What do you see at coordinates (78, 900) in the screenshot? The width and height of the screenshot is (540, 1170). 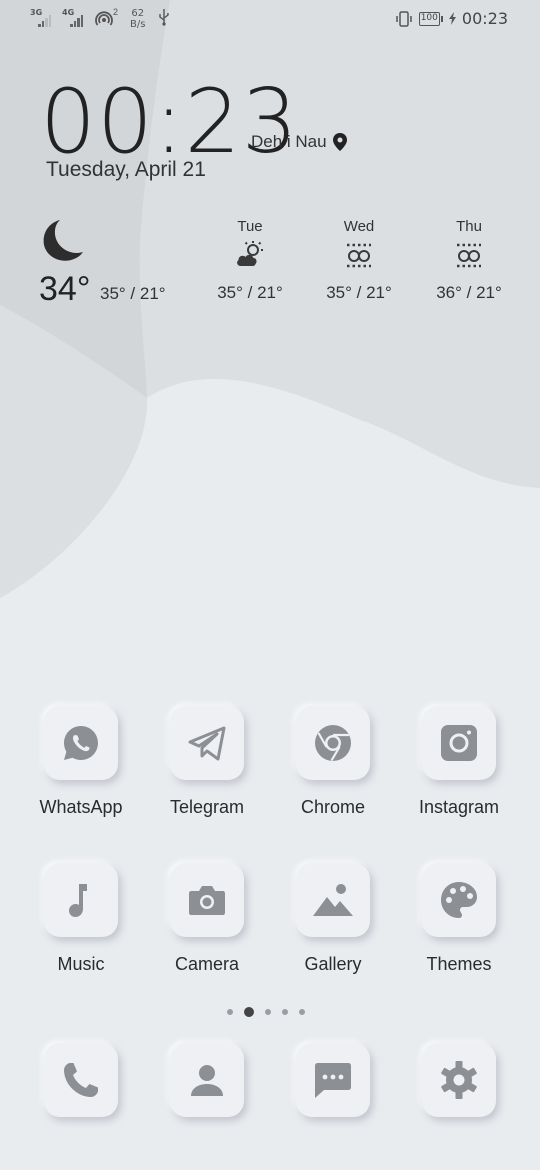 I see `music-icon` at bounding box center [78, 900].